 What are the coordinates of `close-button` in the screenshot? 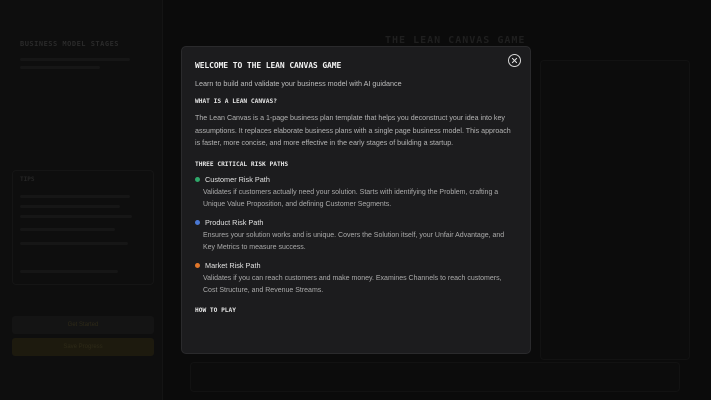 It's located at (514, 60).